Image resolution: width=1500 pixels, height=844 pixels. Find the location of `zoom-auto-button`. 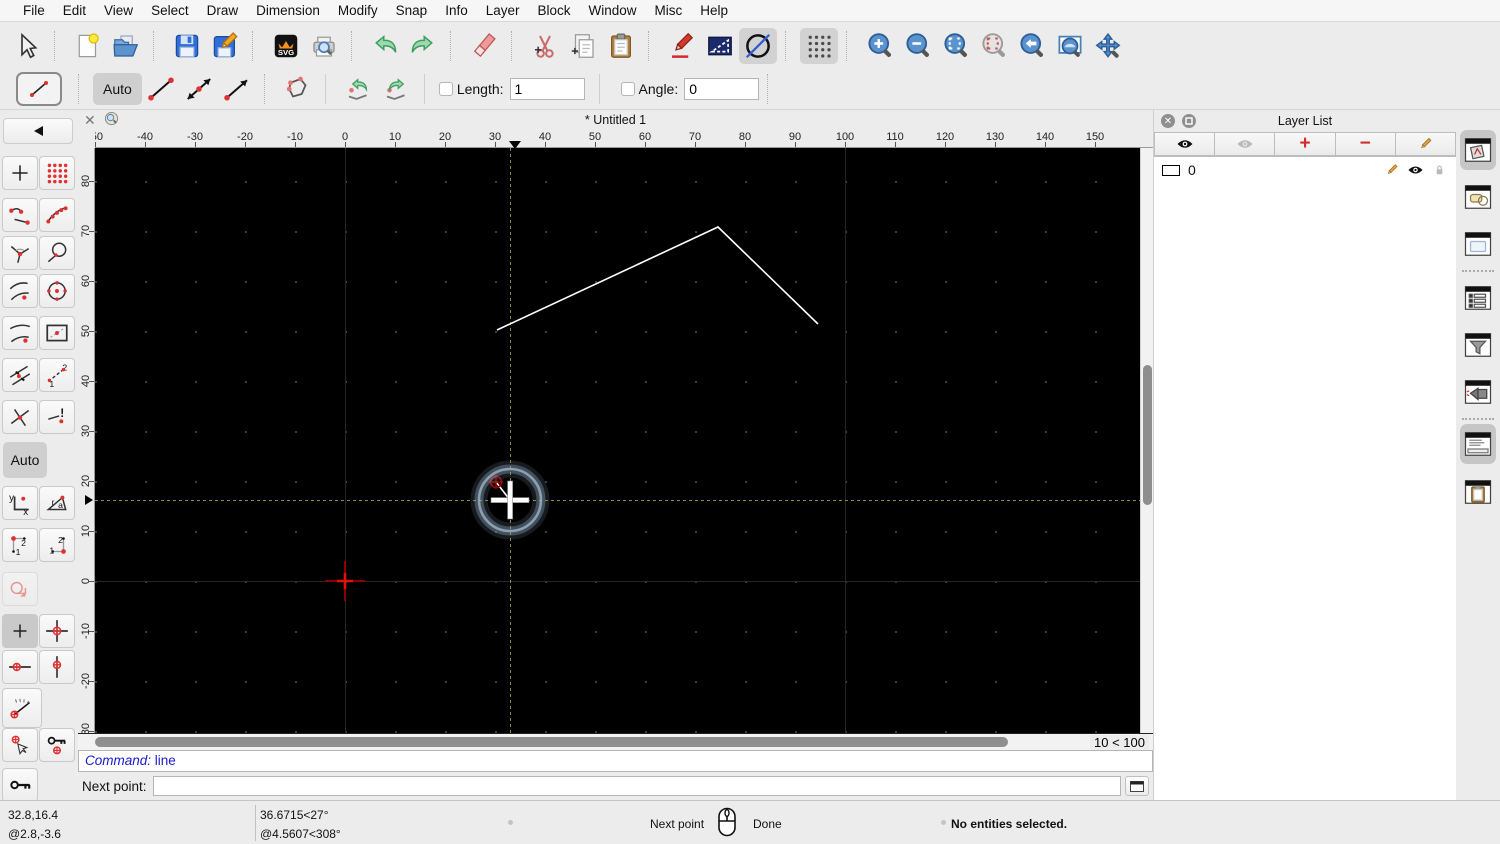

zoom-auto-button is located at coordinates (956, 46).